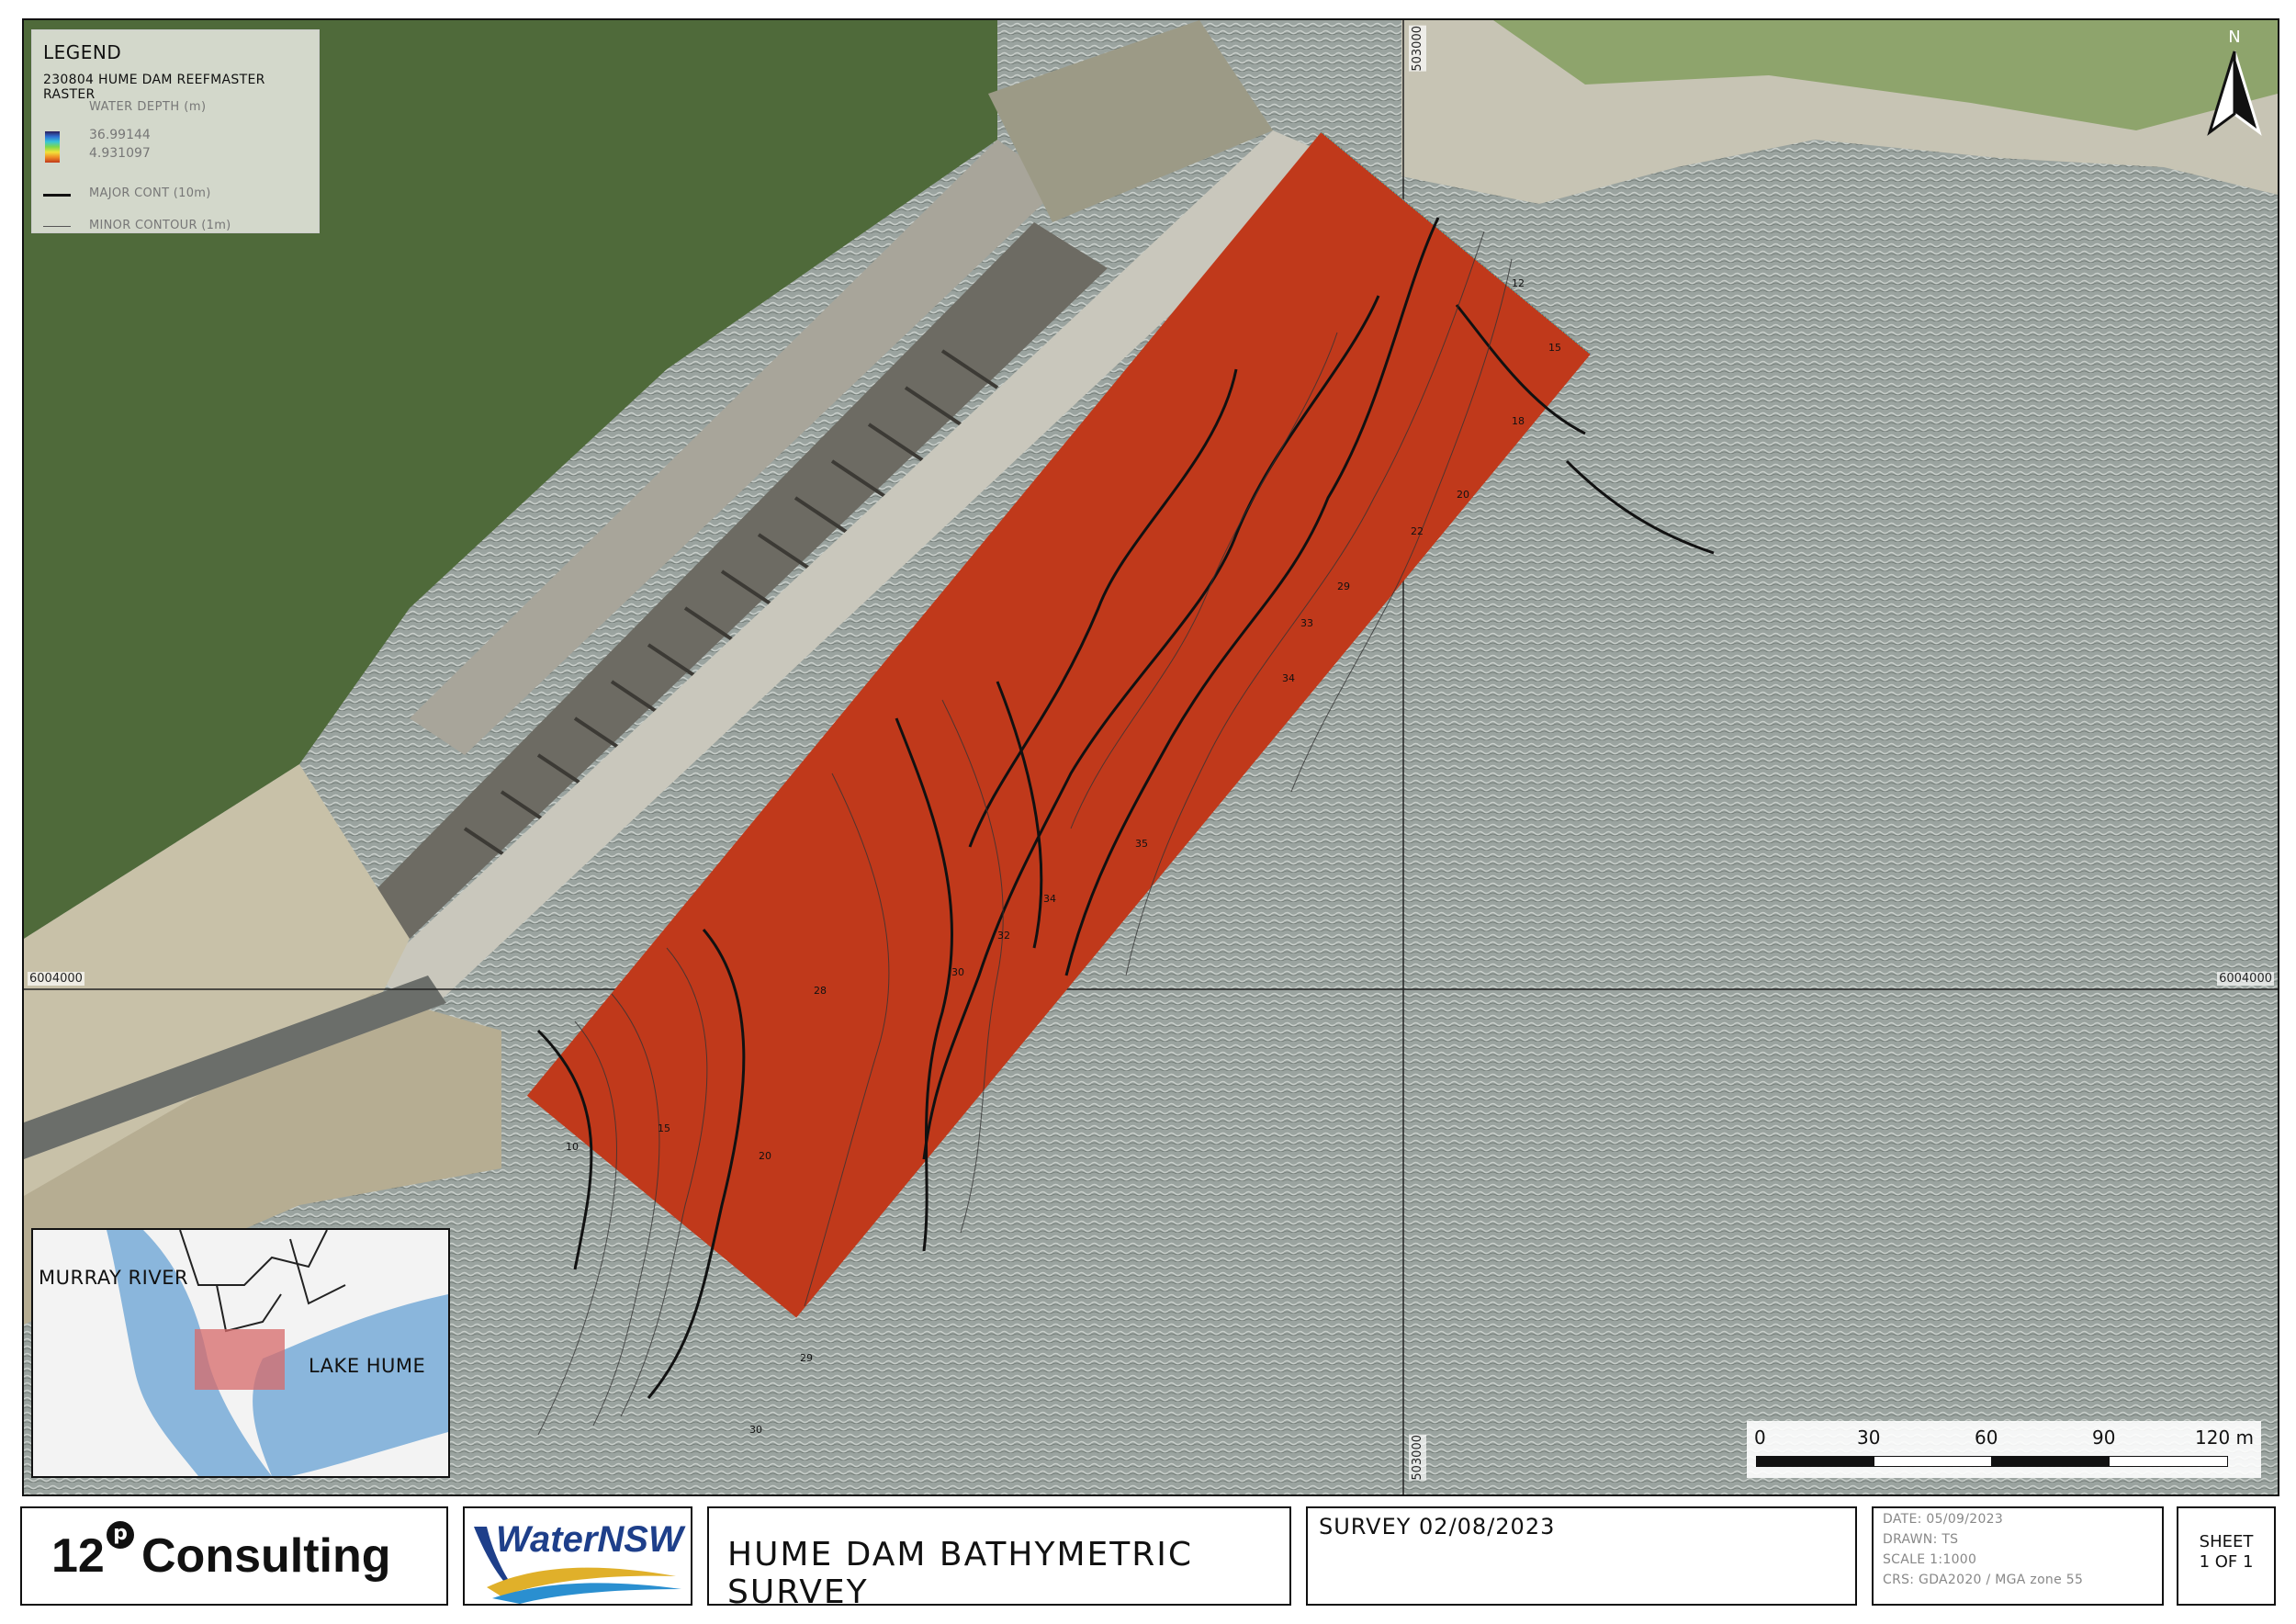  Describe the element at coordinates (82, 52) in the screenshot. I see `legend-title: LEGEND` at that location.